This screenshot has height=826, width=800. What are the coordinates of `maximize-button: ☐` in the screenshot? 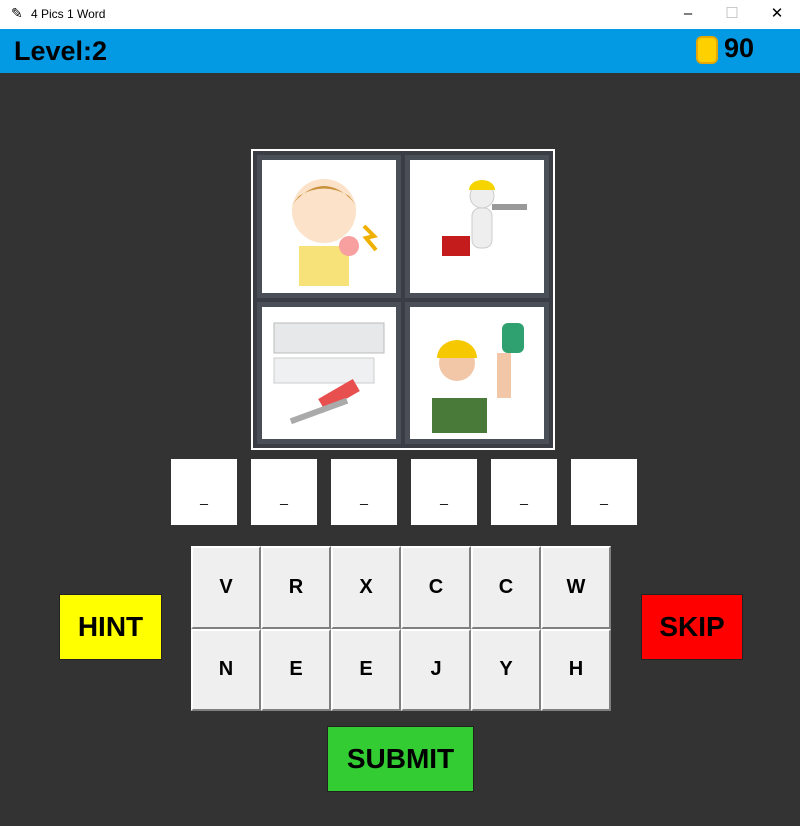 It's located at (732, 14).